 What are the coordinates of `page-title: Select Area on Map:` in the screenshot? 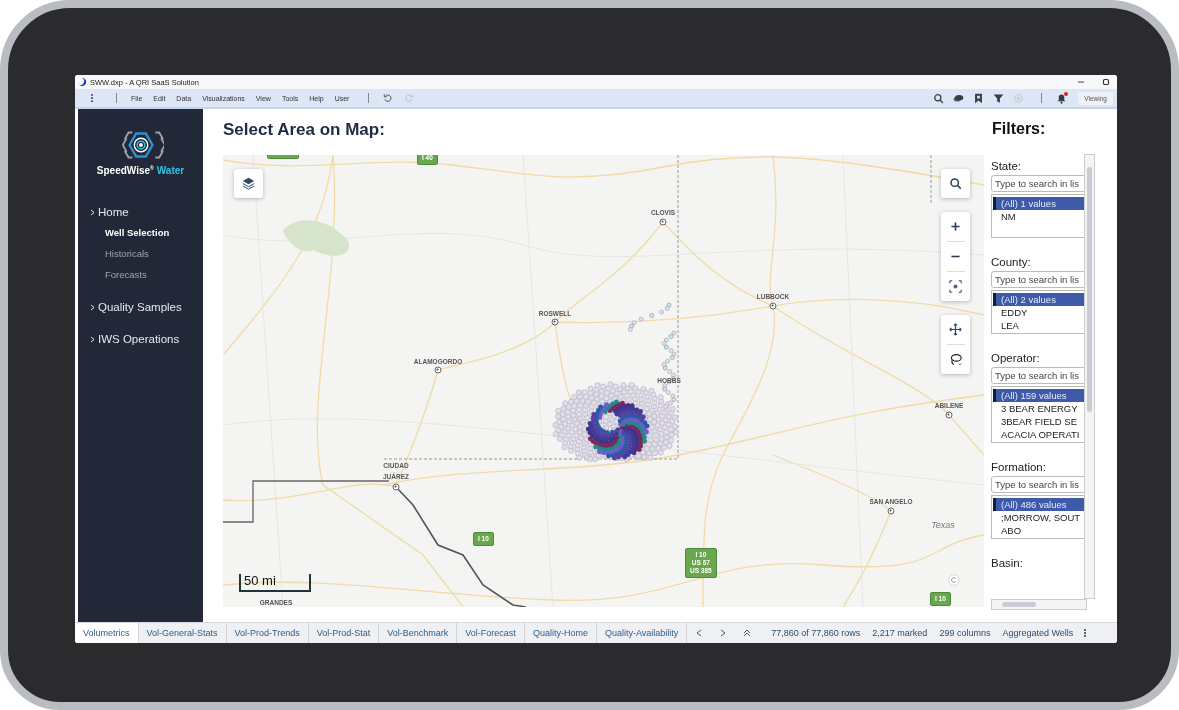 It's located at (304, 130).